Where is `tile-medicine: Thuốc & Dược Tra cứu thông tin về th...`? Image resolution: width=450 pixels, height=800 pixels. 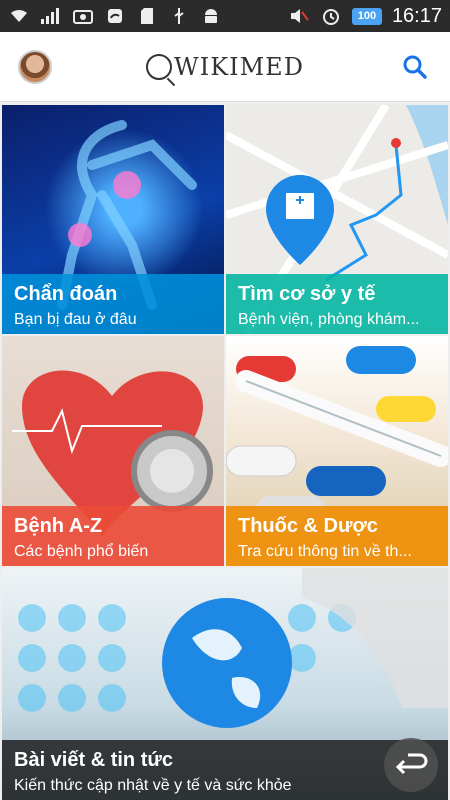 tile-medicine: Thuốc & Dược Tra cứu thông tin về th... is located at coordinates (337, 451).